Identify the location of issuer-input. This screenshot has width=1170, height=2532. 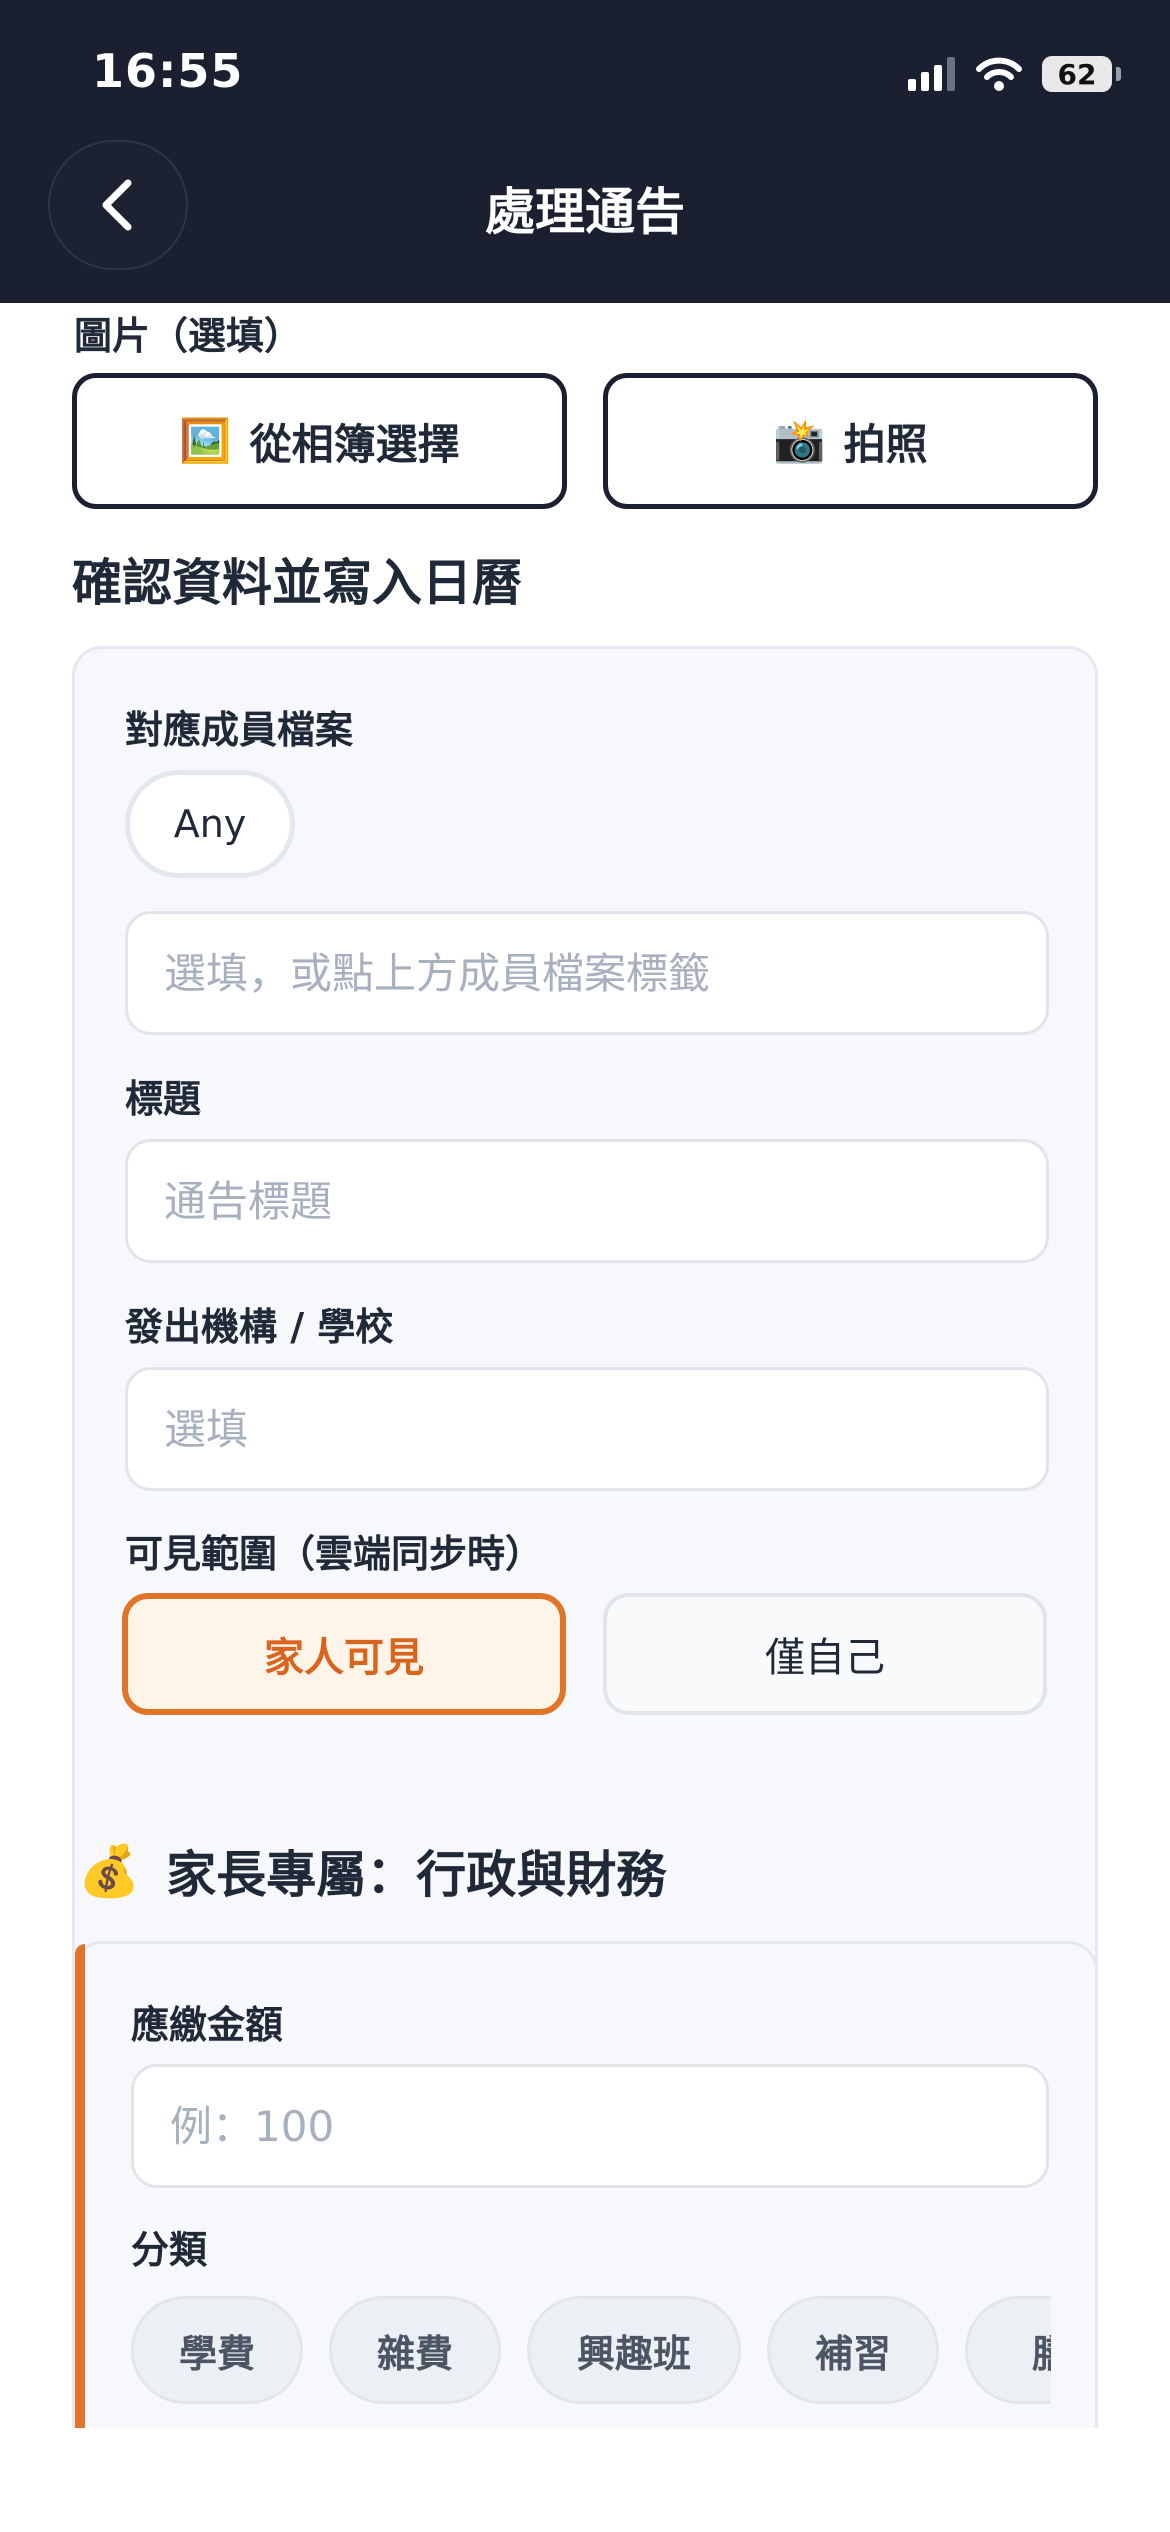
(587, 1429).